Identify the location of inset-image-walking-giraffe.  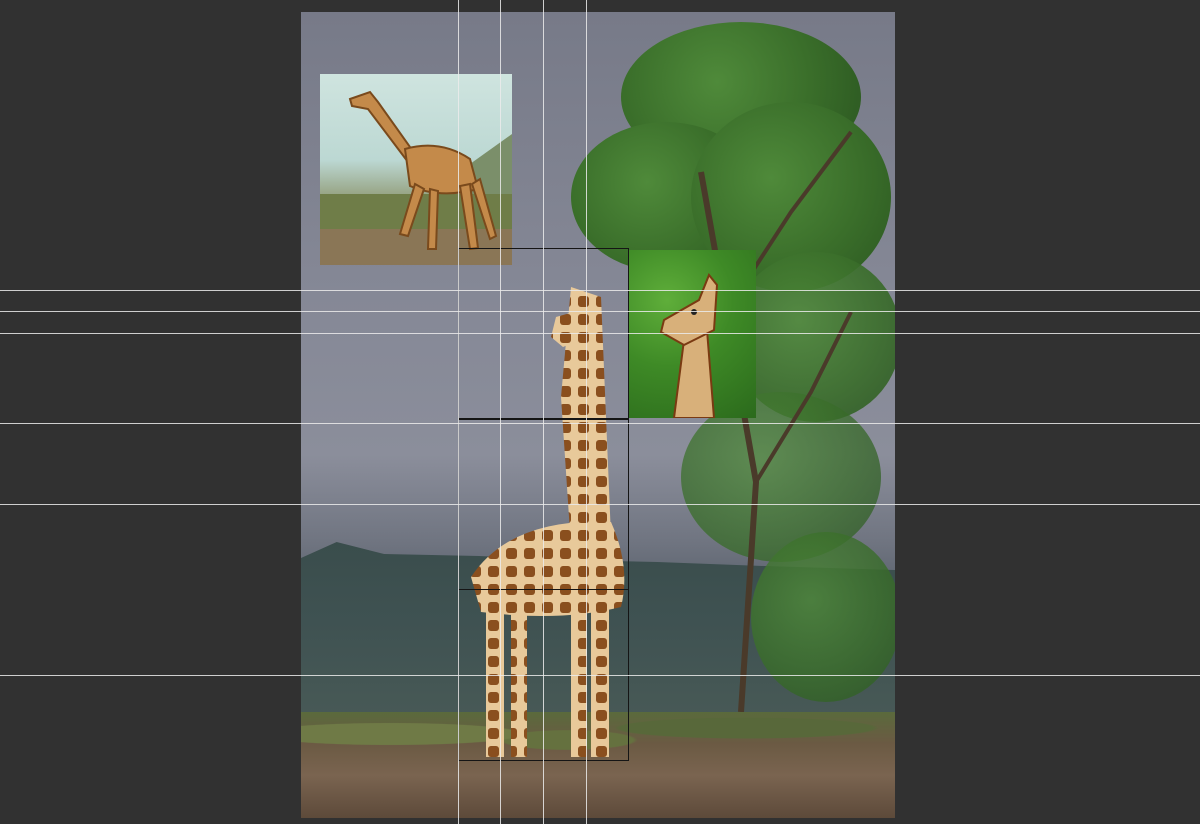
(416, 169).